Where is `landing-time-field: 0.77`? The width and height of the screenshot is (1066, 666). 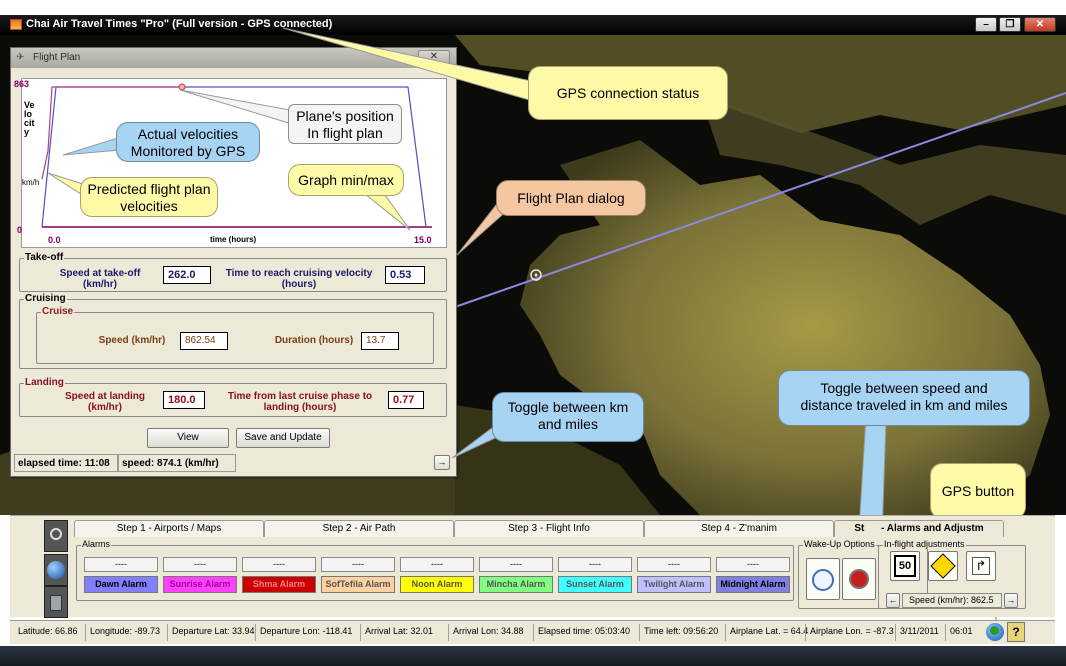 landing-time-field: 0.77 is located at coordinates (406, 400).